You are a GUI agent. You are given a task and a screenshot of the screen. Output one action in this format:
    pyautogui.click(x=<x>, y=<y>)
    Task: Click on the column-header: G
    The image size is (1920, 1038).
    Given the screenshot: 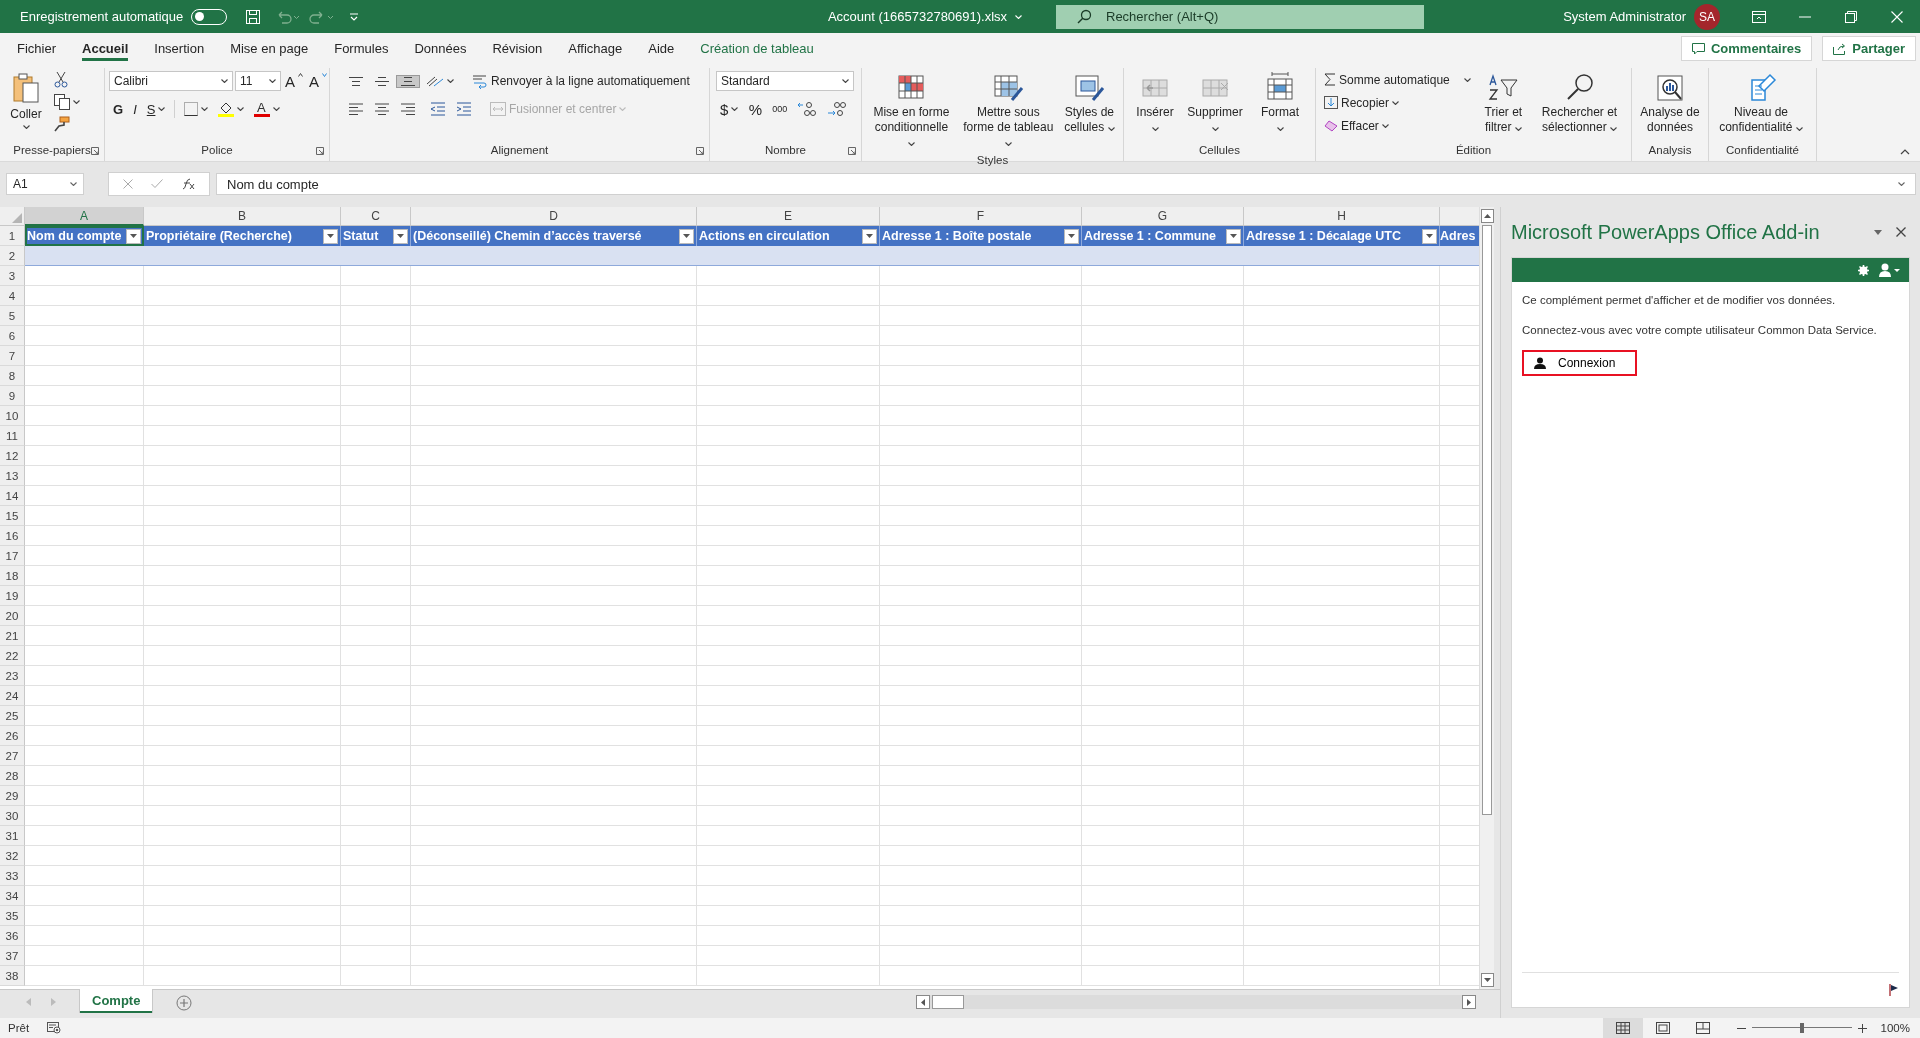 What is the action you would take?
    pyautogui.click(x=1163, y=216)
    